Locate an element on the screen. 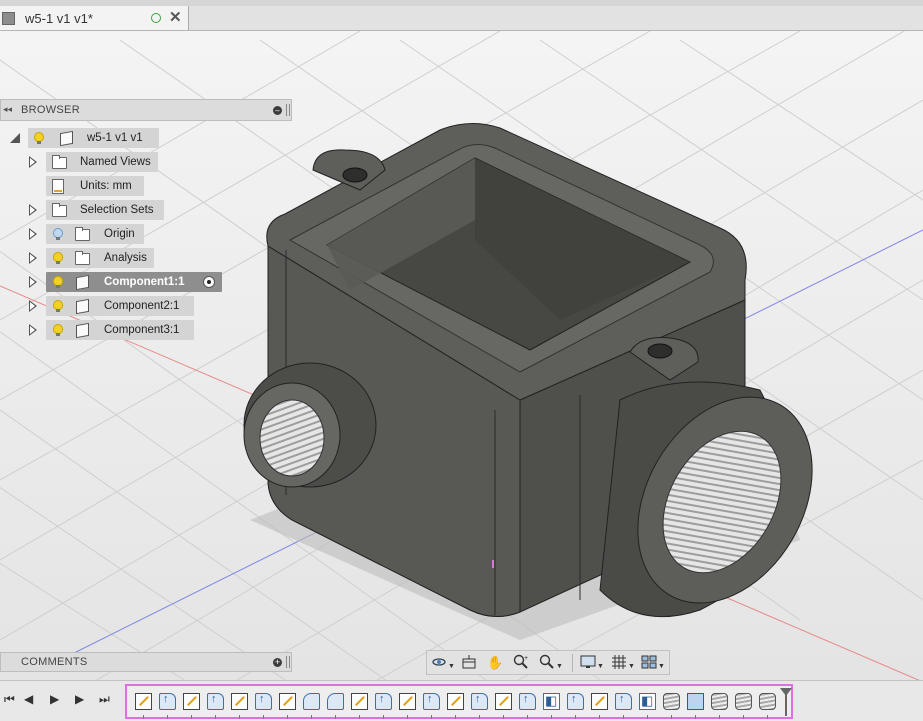  tree-item-origin: Origin is located at coordinates (95, 234).